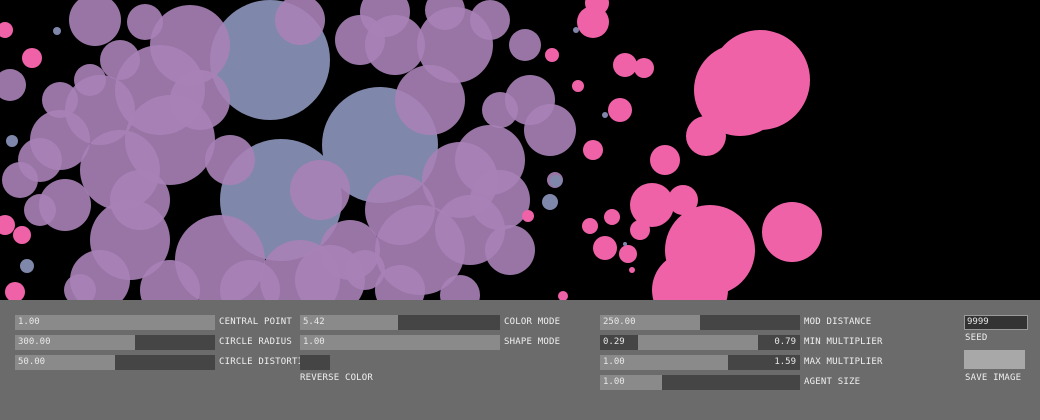  Describe the element at coordinates (115, 342) in the screenshot. I see `circle-radius-slider: 300.00` at that location.